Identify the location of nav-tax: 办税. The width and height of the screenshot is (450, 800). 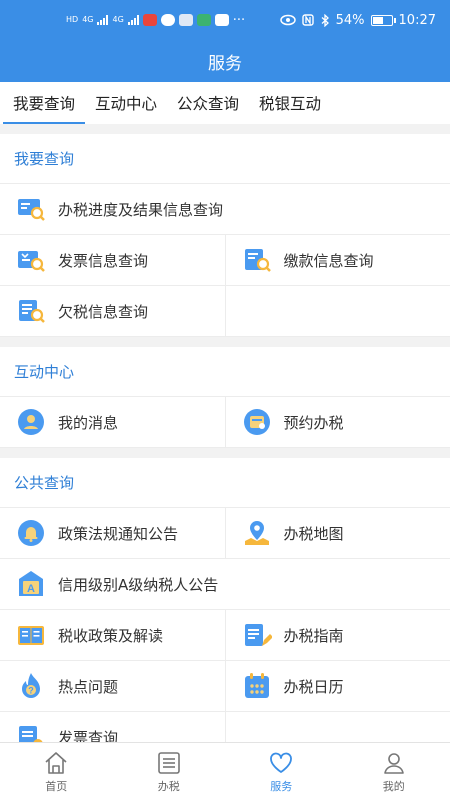
(169, 771).